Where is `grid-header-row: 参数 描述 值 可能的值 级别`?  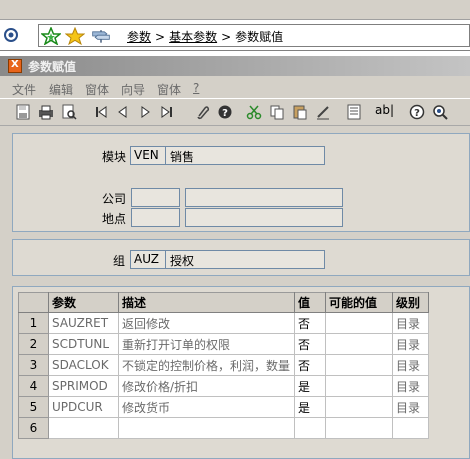
grid-header-row: 参数 描述 值 可能的值 级别 is located at coordinates (223, 302).